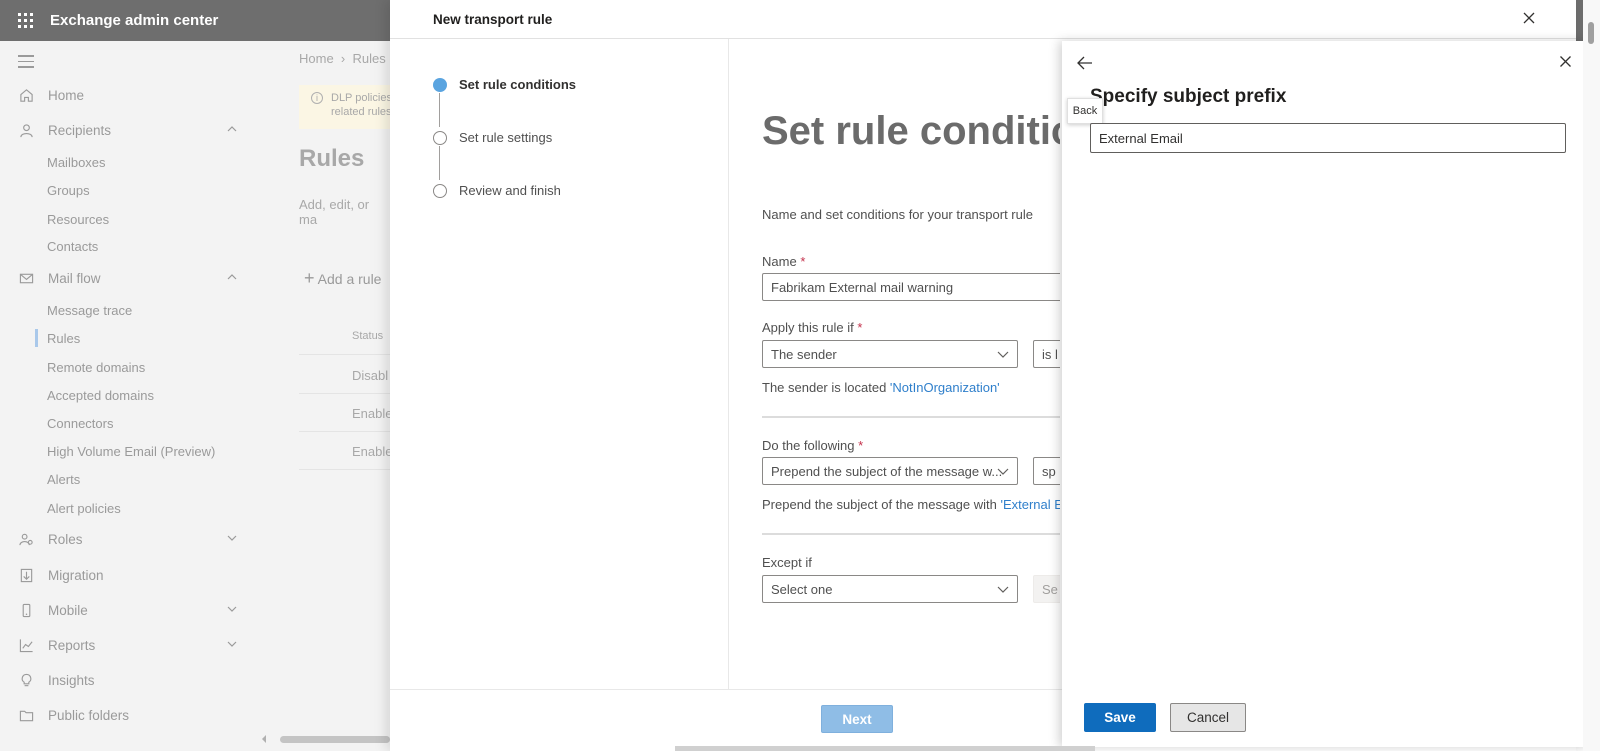 Image resolution: width=1600 pixels, height=751 pixels. Describe the element at coordinates (316, 58) in the screenshot. I see `breadcrumb-home: Home` at that location.